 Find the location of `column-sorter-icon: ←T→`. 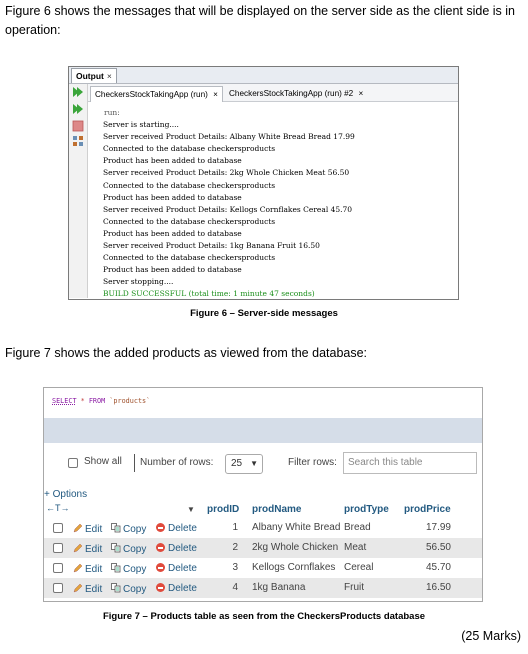

column-sorter-icon: ←T→ is located at coordinates (58, 508).